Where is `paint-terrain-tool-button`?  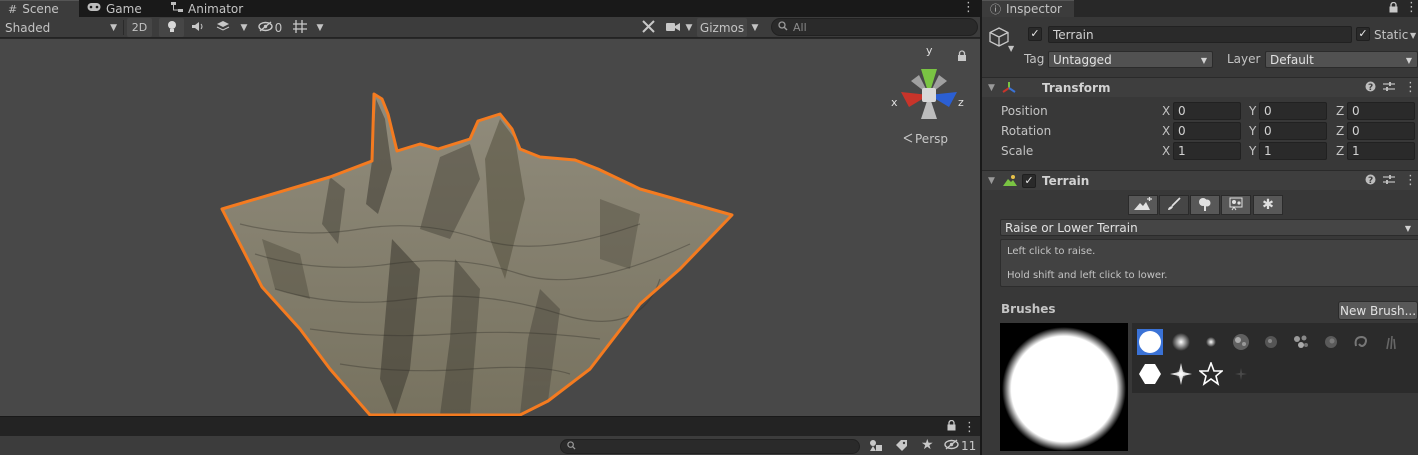
paint-terrain-tool-button is located at coordinates (1174, 205).